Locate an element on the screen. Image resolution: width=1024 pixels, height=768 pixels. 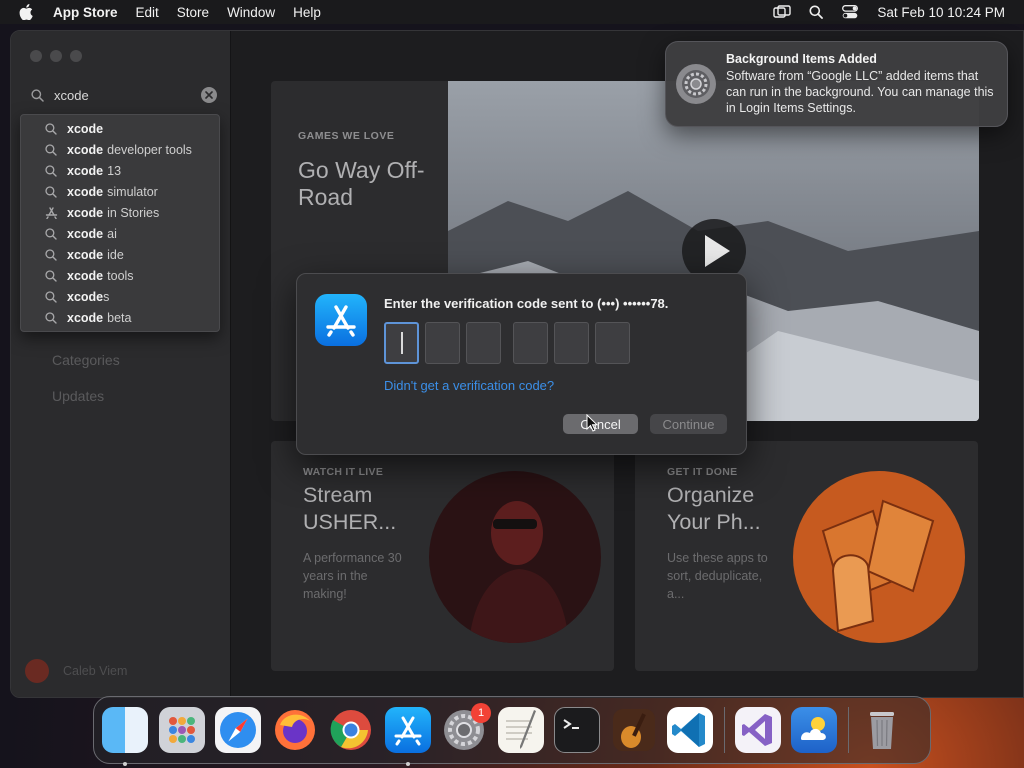
search-suggestion-item: xcode s is located at coordinates (120, 296).